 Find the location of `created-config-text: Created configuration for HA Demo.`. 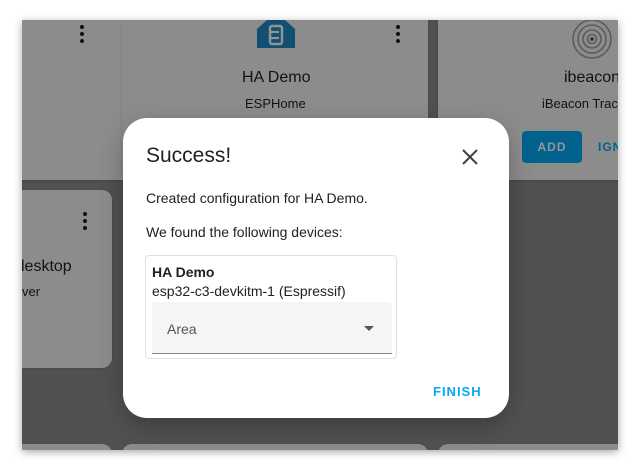

created-config-text: Created configuration for HA Demo. is located at coordinates (257, 198).